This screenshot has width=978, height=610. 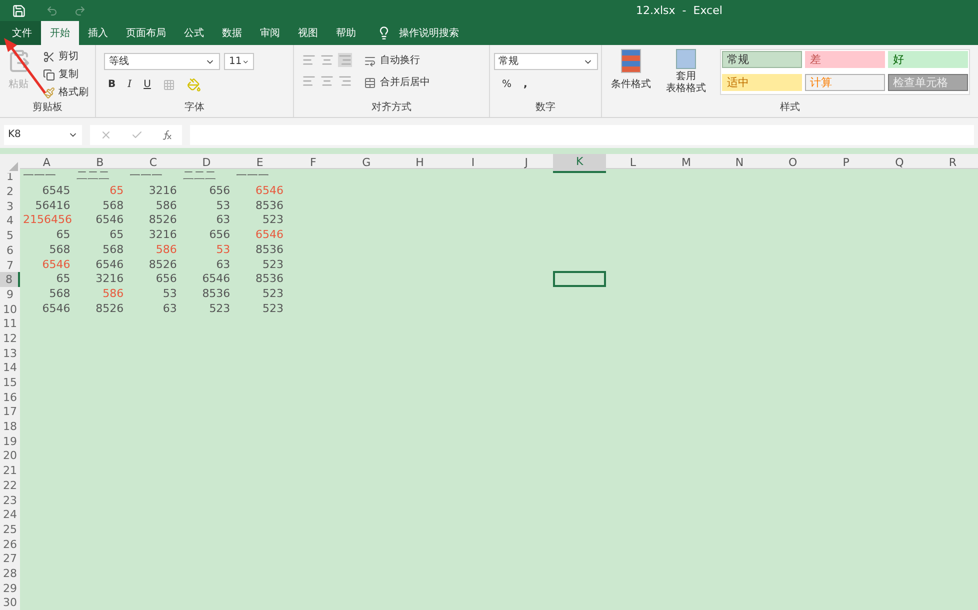 What do you see at coordinates (790, 108) in the screenshot?
I see `group-label: 样式` at bounding box center [790, 108].